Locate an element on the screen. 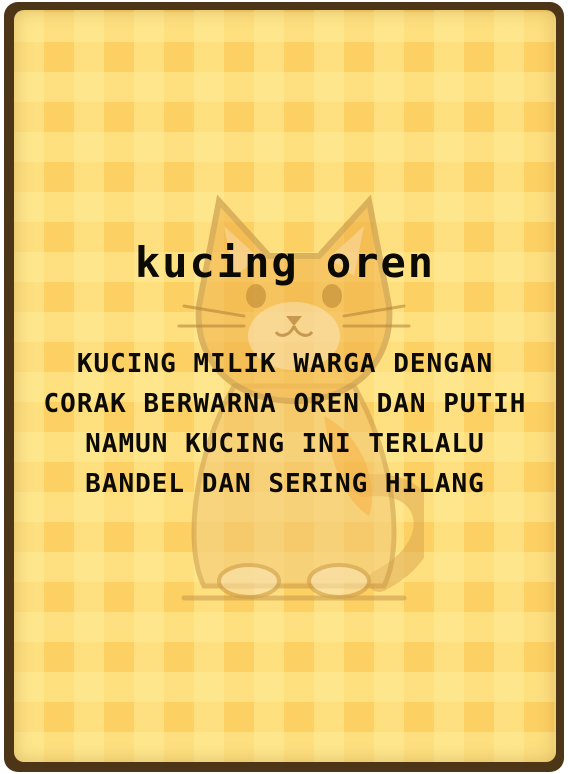 This screenshot has height=774, width=568. card-title: kucing oren is located at coordinates (285, 262).